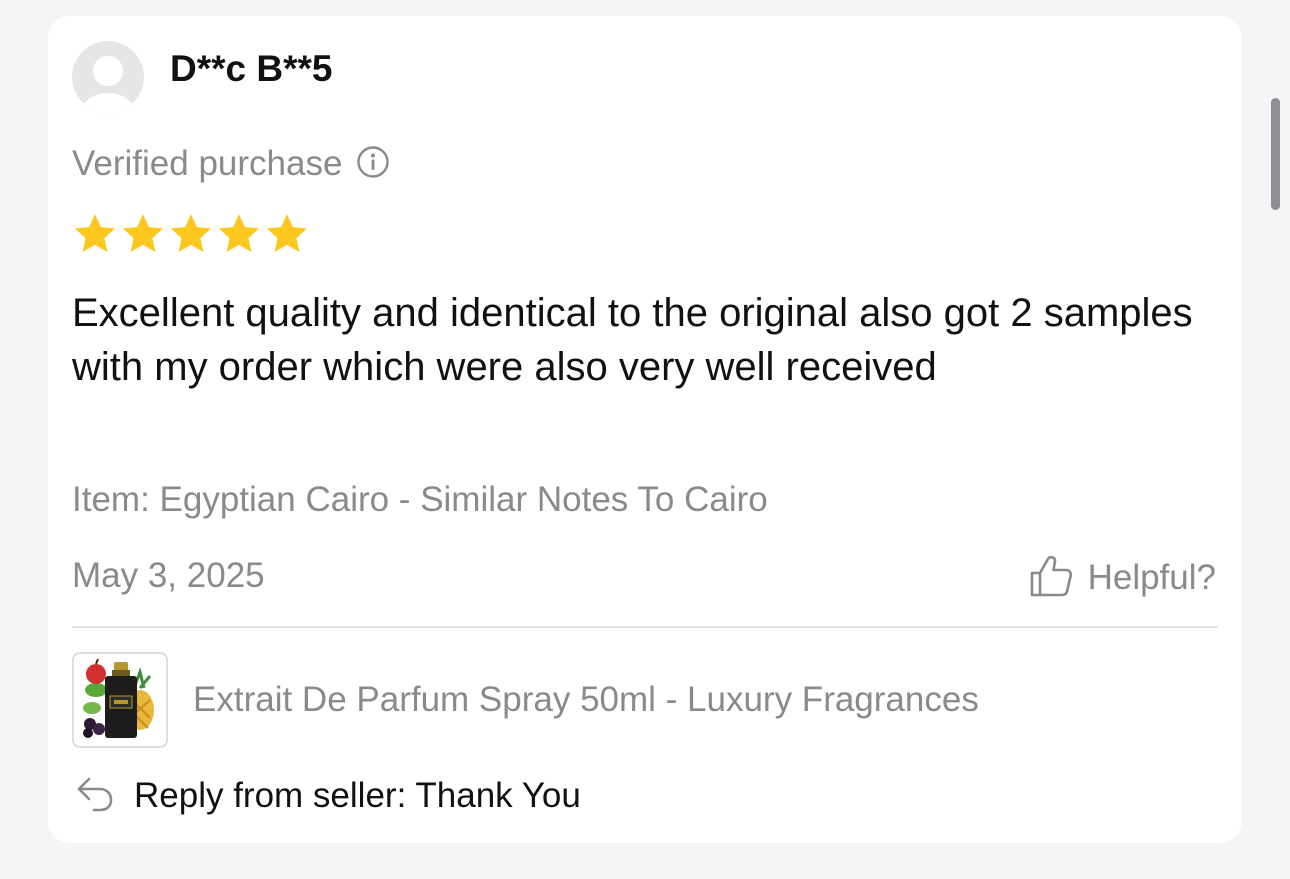 Image resolution: width=1290 pixels, height=879 pixels. I want to click on seller-reply-text: Reply from seller: Thank You, so click(357, 795).